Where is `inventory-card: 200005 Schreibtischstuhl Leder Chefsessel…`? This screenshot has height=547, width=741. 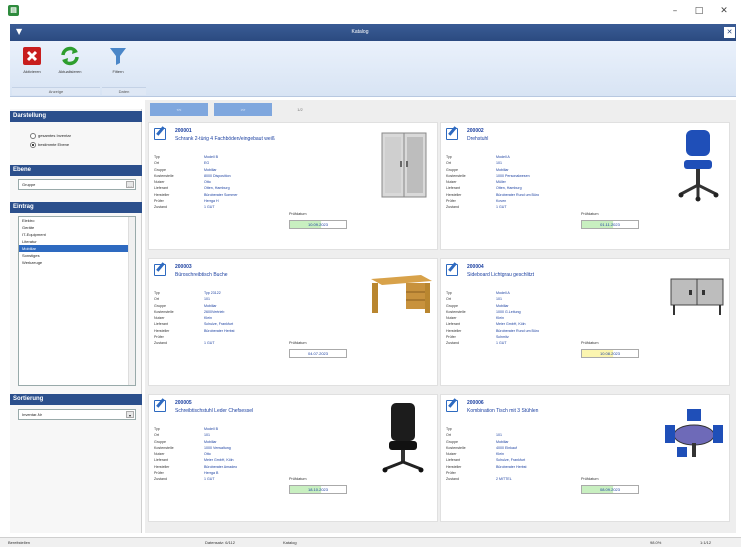 inventory-card: 200005 Schreibtischstuhl Leder Chefsessel… is located at coordinates (293, 458).